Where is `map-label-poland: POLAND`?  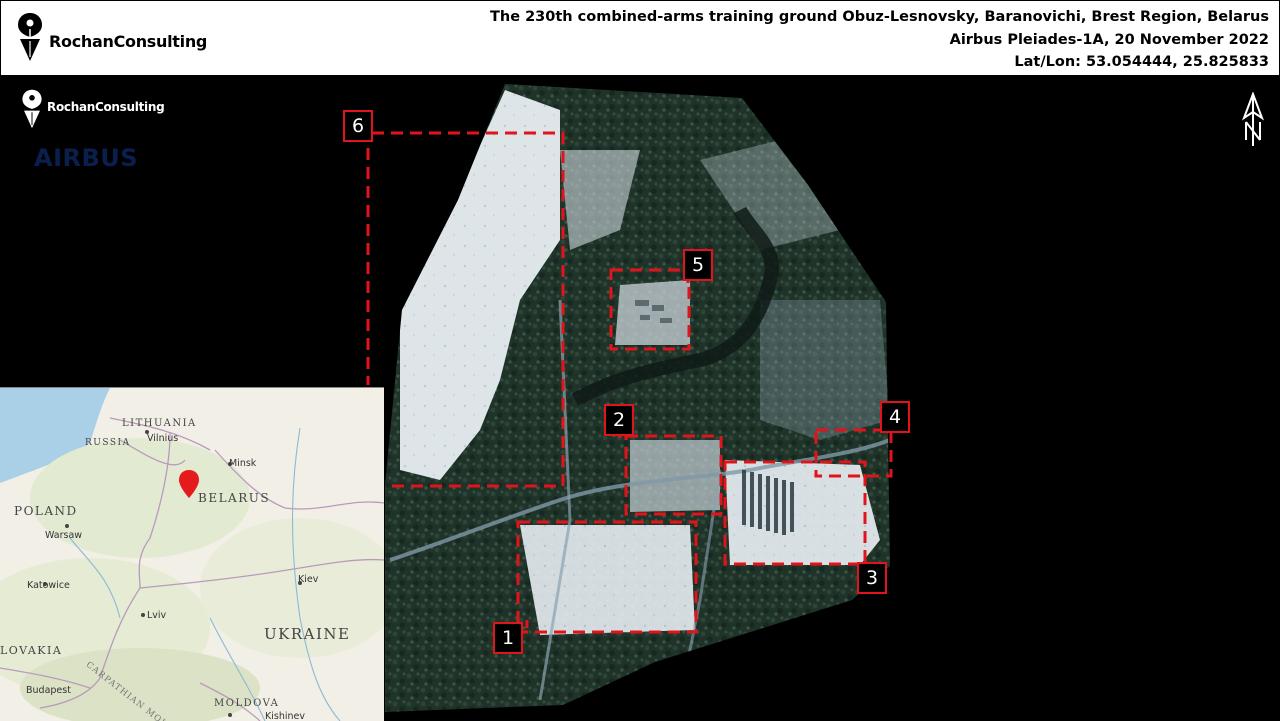
map-label-poland: POLAND is located at coordinates (46, 511).